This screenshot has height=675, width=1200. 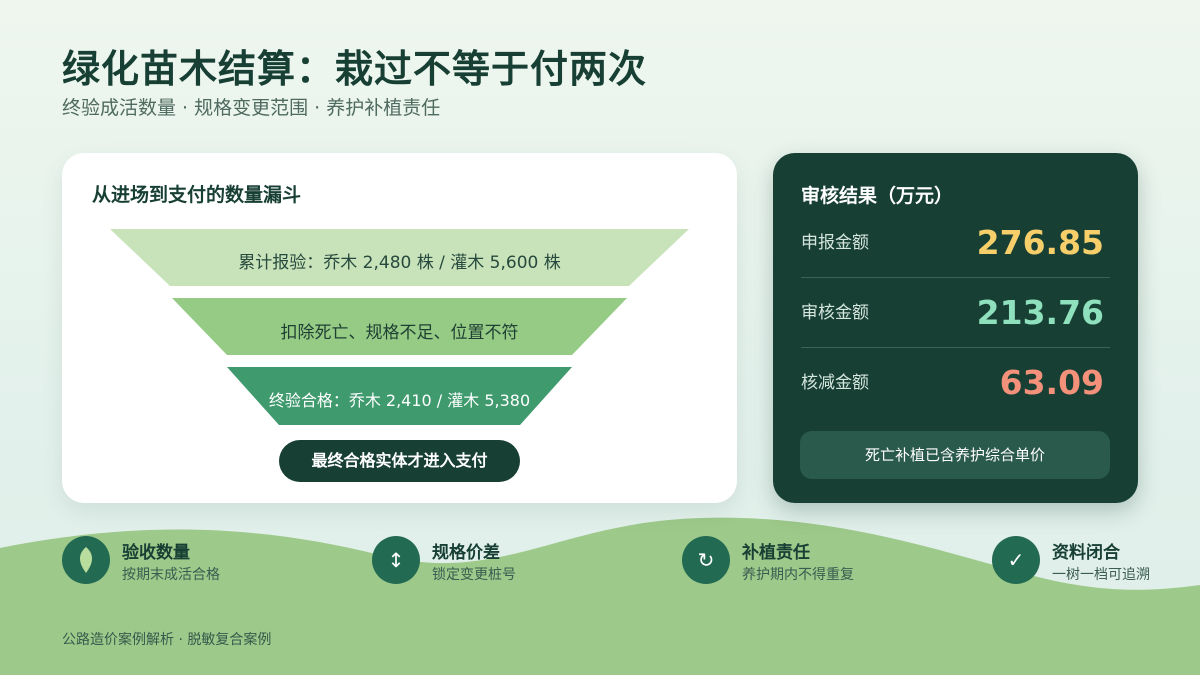 I want to click on feature-title: 验收数量, so click(x=156, y=553).